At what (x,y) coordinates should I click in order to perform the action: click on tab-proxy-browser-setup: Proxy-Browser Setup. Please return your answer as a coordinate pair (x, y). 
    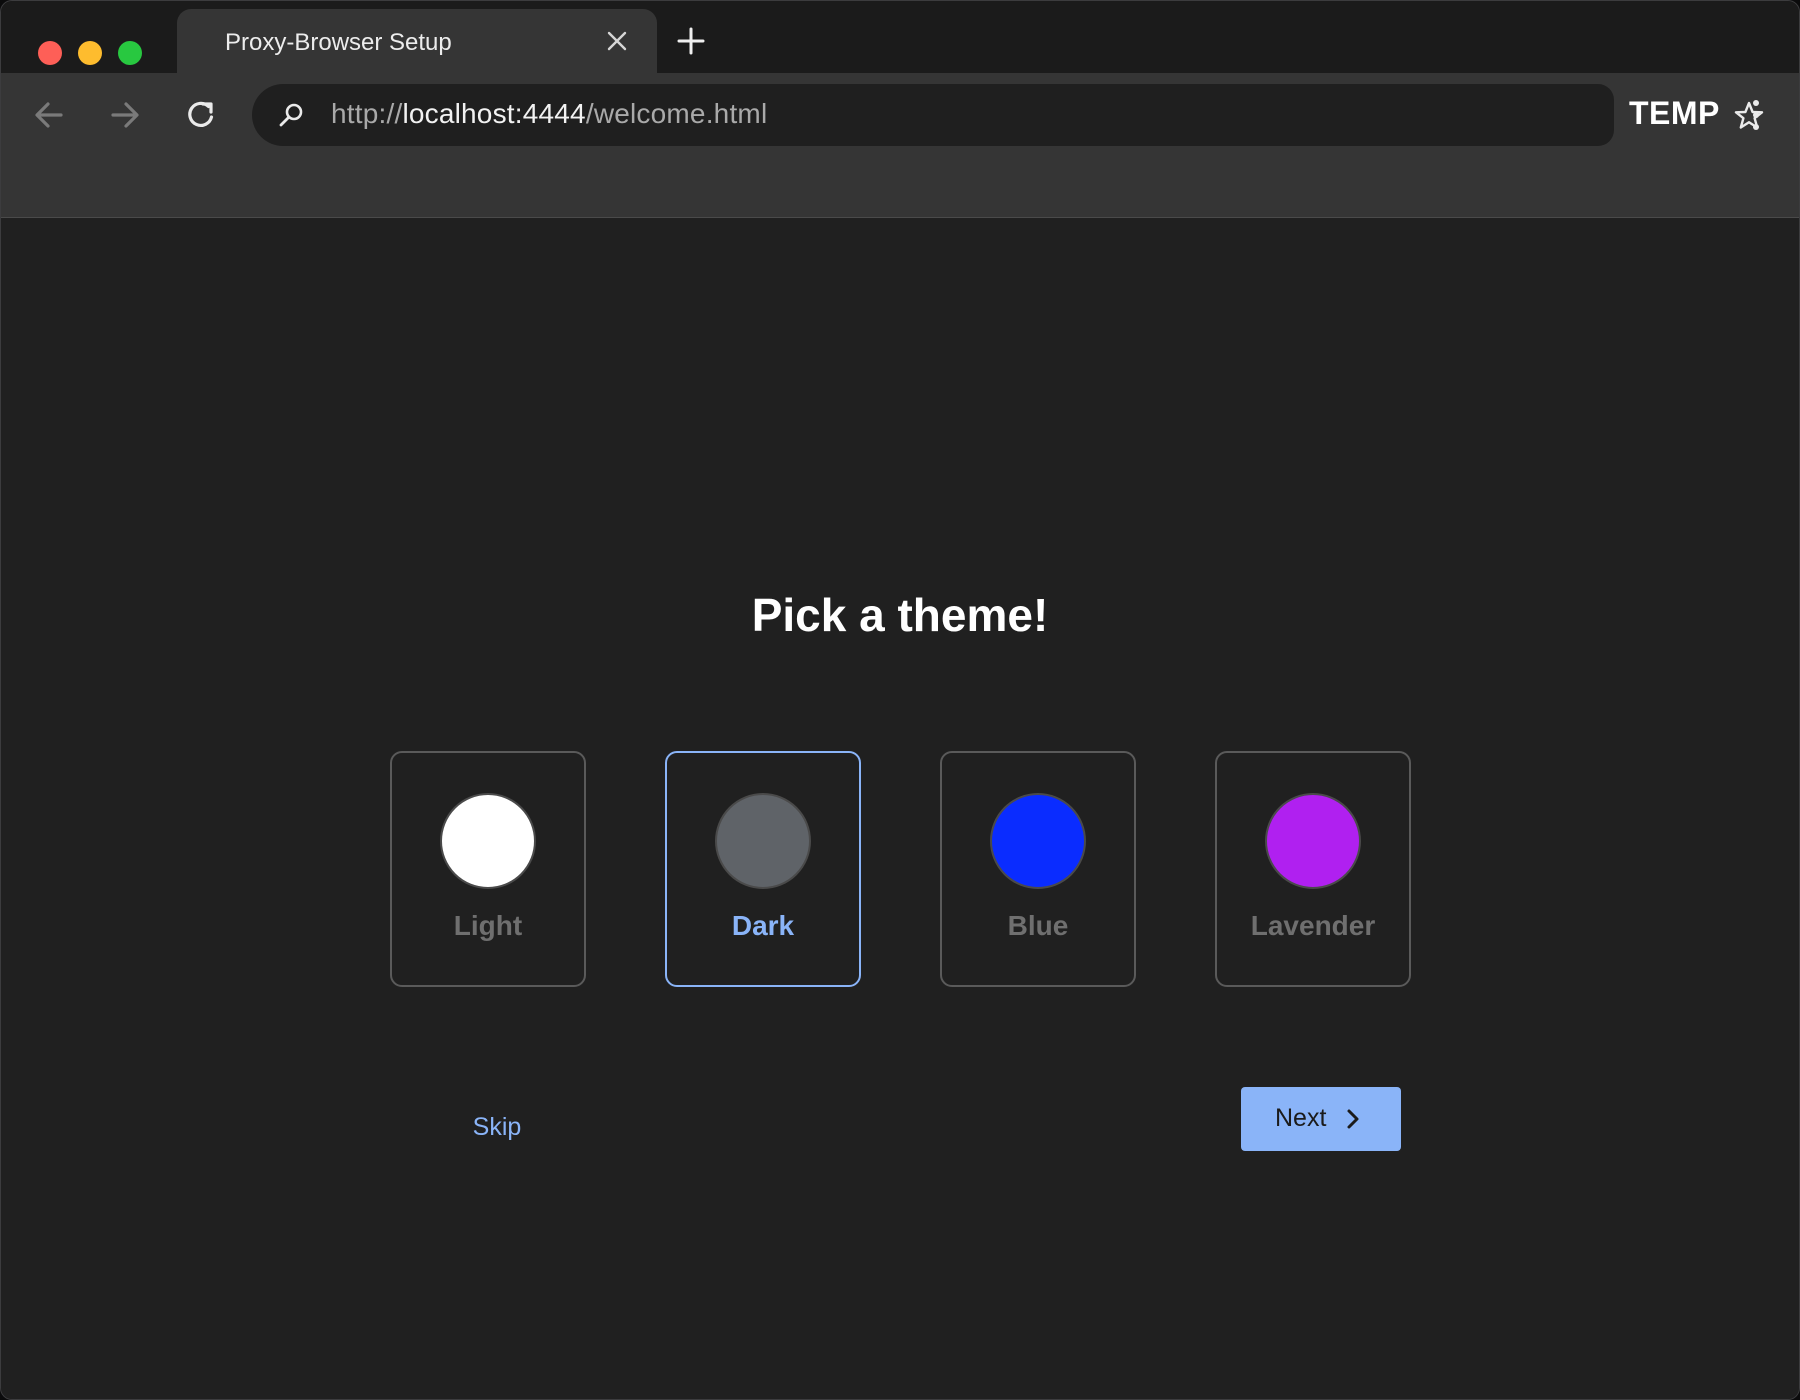
    Looking at the image, I should click on (417, 41).